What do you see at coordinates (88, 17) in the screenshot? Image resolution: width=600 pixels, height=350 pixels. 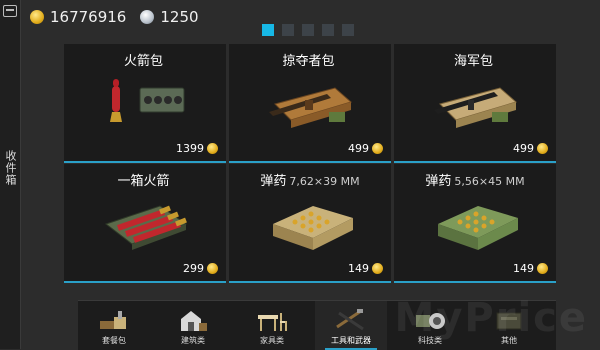 I see `coin-balance: 16776916` at bounding box center [88, 17].